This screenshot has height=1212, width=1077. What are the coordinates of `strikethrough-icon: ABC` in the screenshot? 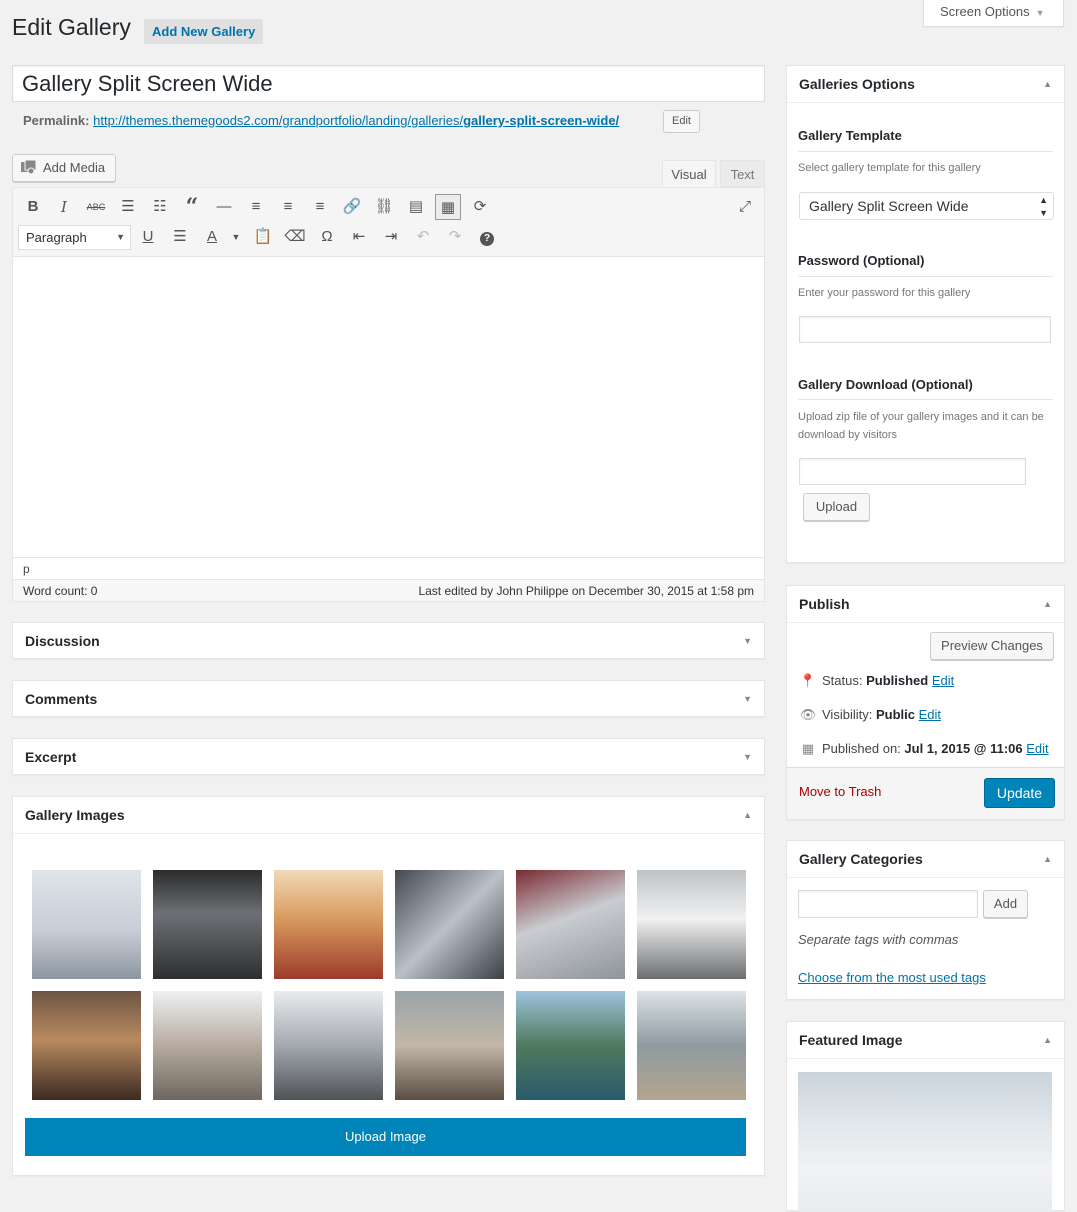 It's located at (96, 207).